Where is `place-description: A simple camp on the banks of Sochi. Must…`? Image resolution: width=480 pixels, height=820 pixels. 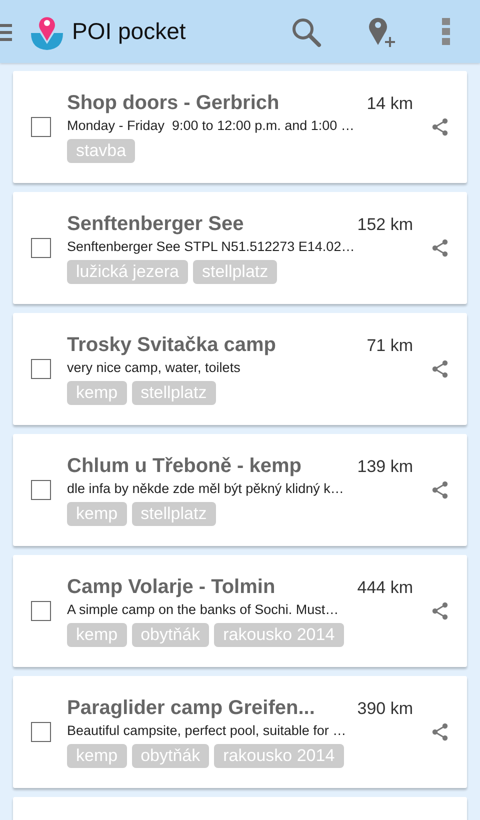 place-description: A simple camp on the banks of Sochi. Must… is located at coordinates (203, 609).